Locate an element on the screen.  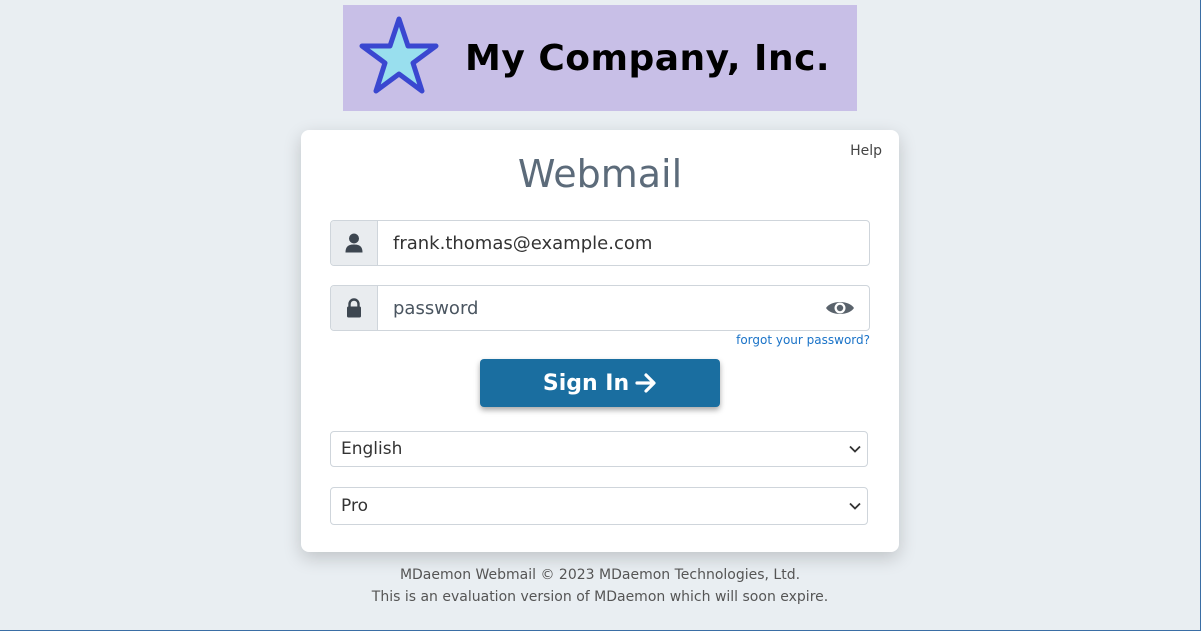
arrow-right-icon is located at coordinates (645, 383).